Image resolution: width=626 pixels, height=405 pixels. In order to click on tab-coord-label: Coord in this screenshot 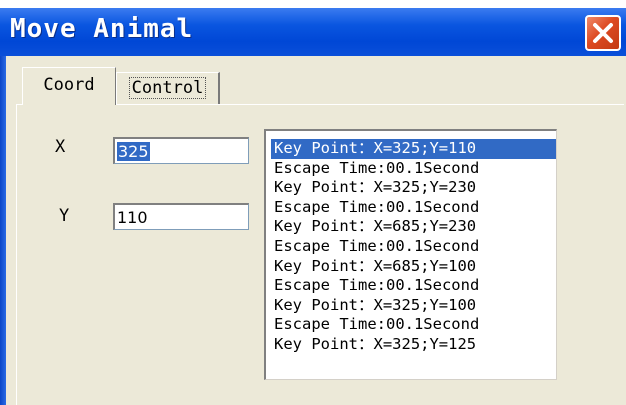, I will do `click(69, 85)`.